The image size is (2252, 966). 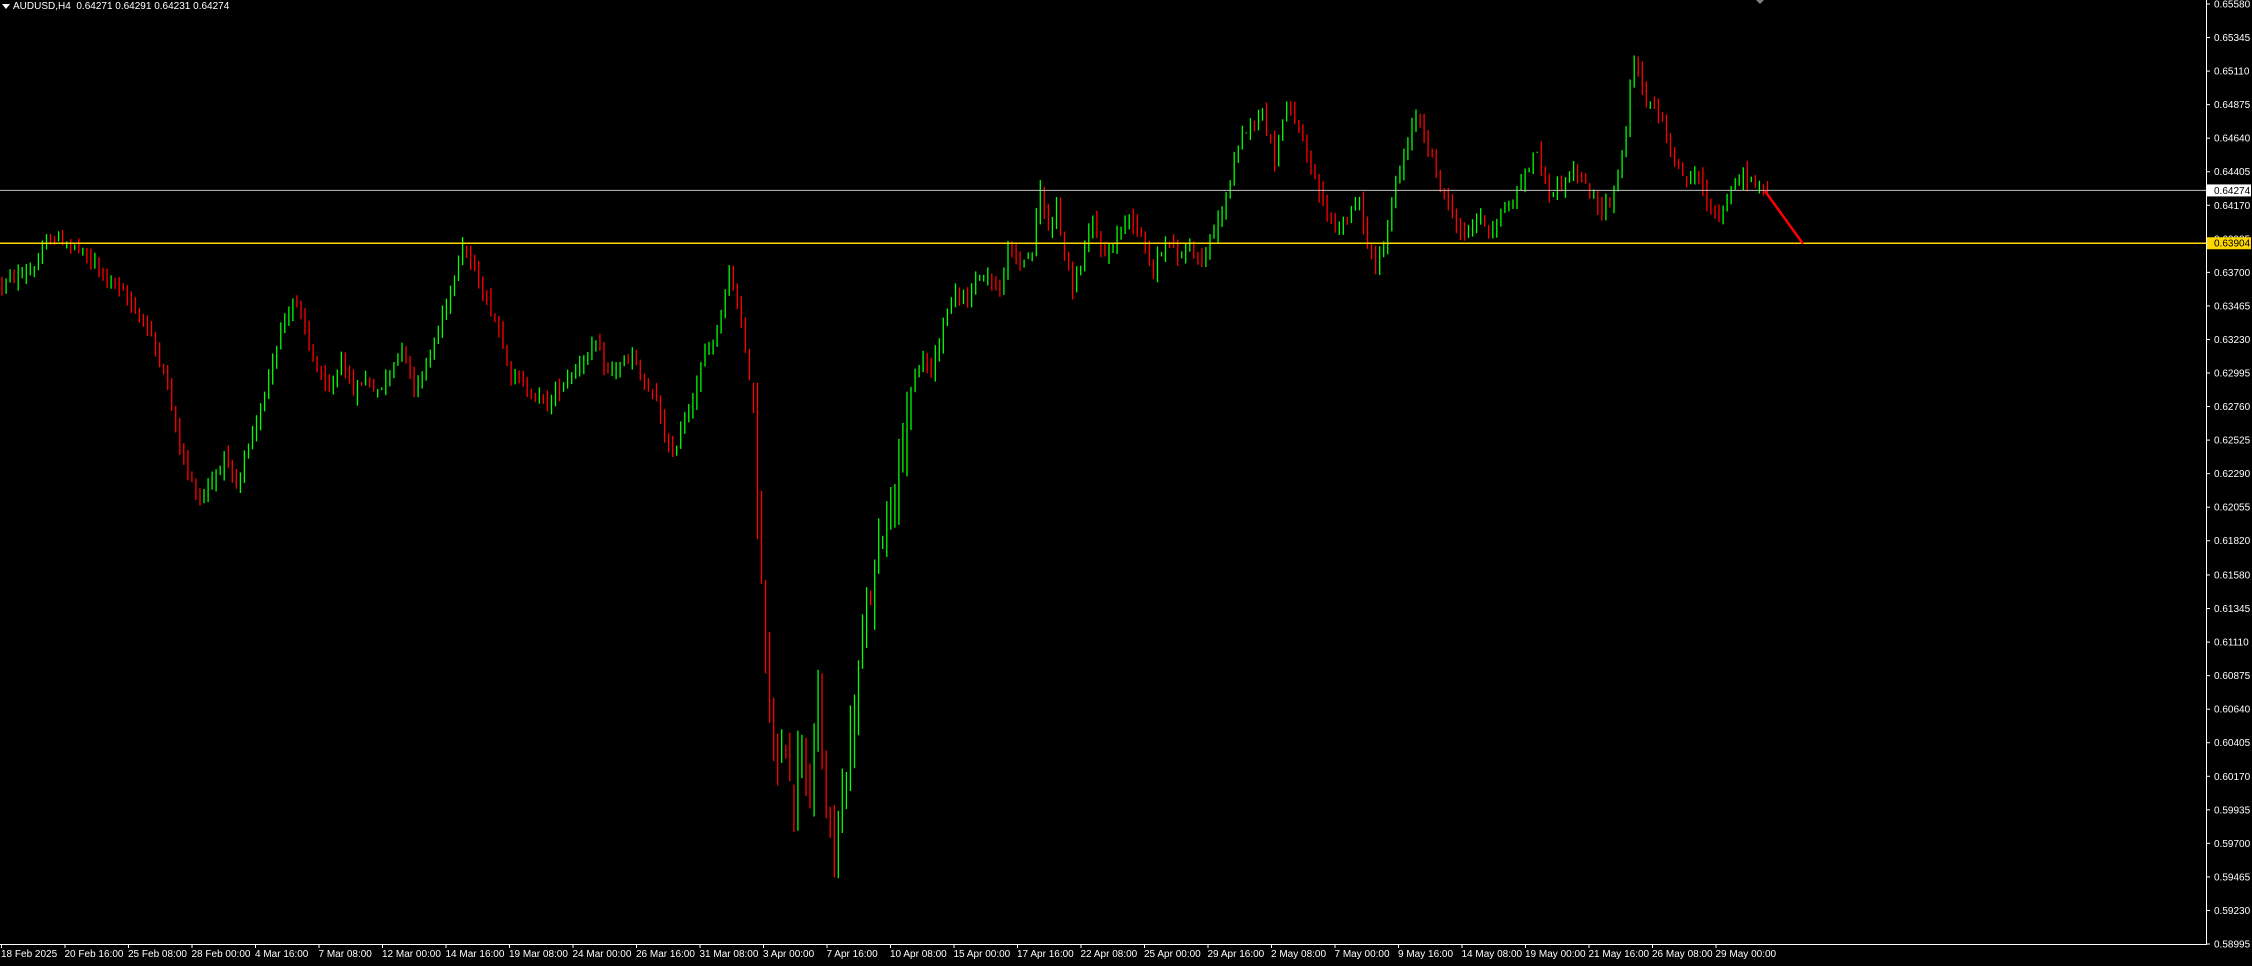 What do you see at coordinates (42, 6) in the screenshot?
I see `symbol-label: AUDUSD,H4` at bounding box center [42, 6].